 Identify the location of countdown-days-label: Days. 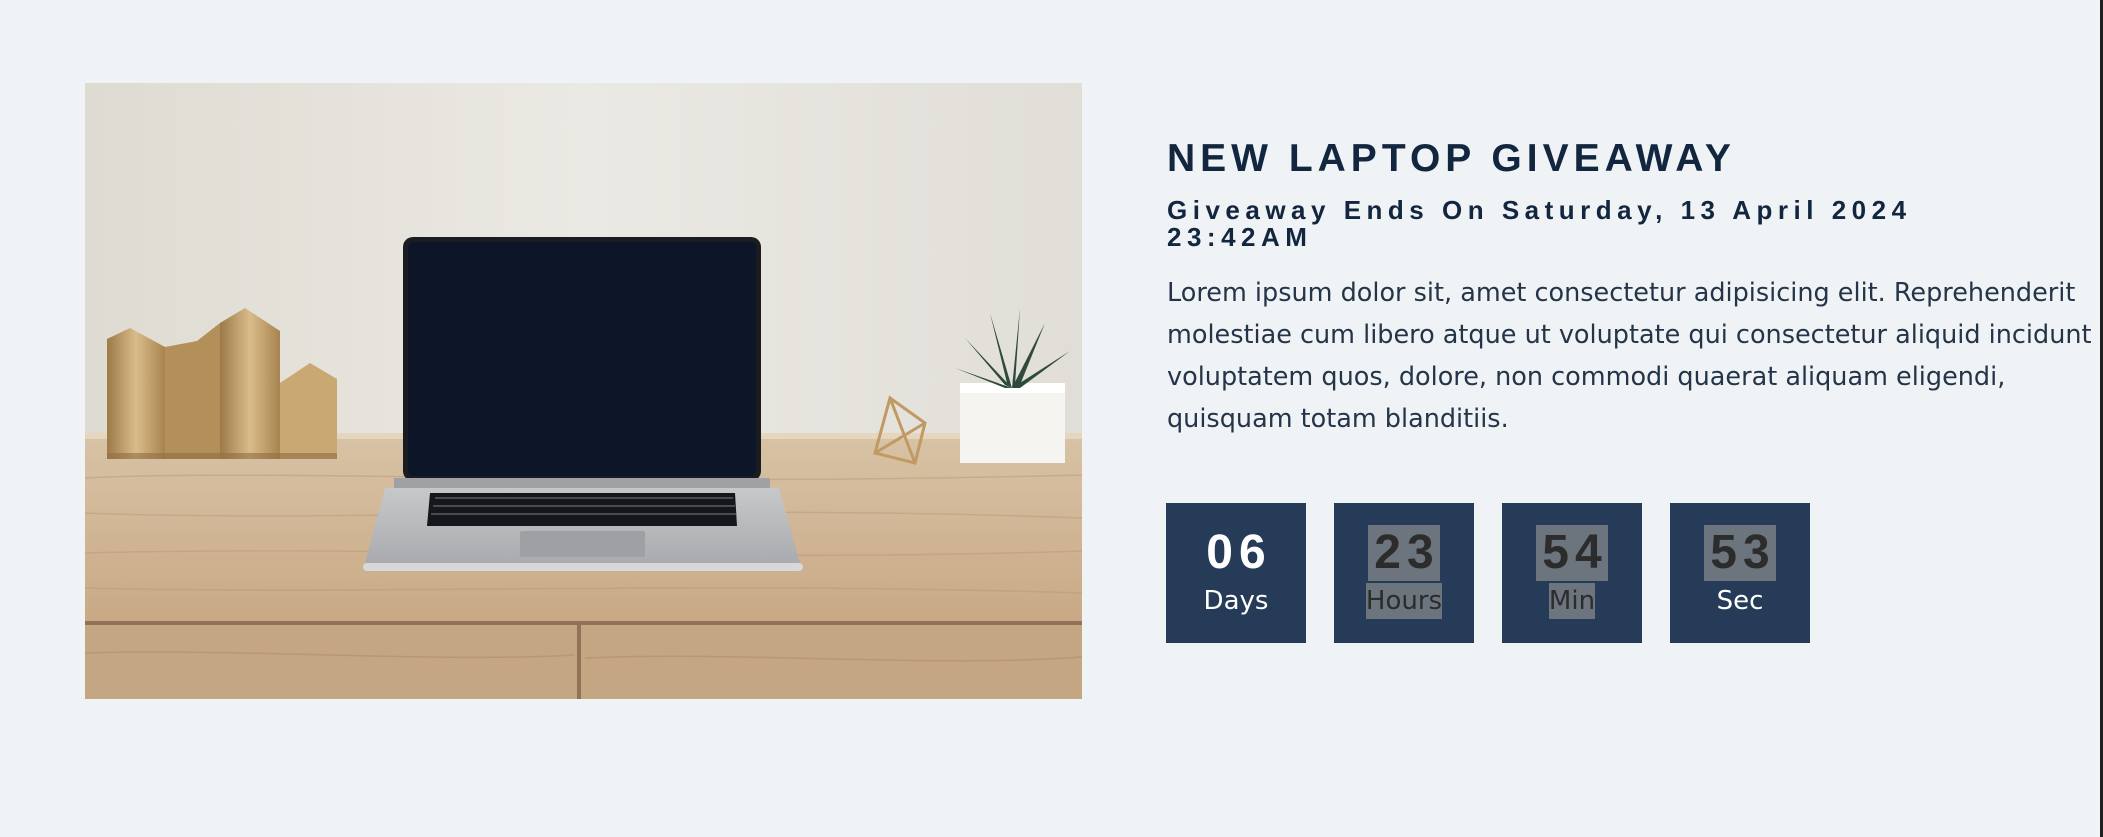
(1236, 601).